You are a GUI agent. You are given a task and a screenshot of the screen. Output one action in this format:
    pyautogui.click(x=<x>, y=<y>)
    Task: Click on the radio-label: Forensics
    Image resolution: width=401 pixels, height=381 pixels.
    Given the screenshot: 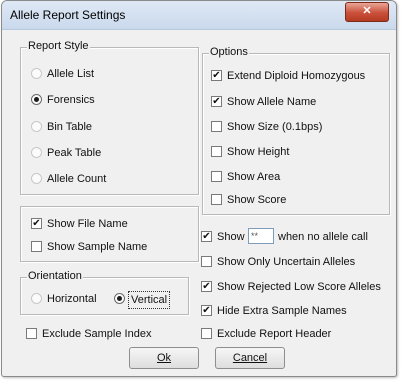 What is the action you would take?
    pyautogui.click(x=71, y=100)
    